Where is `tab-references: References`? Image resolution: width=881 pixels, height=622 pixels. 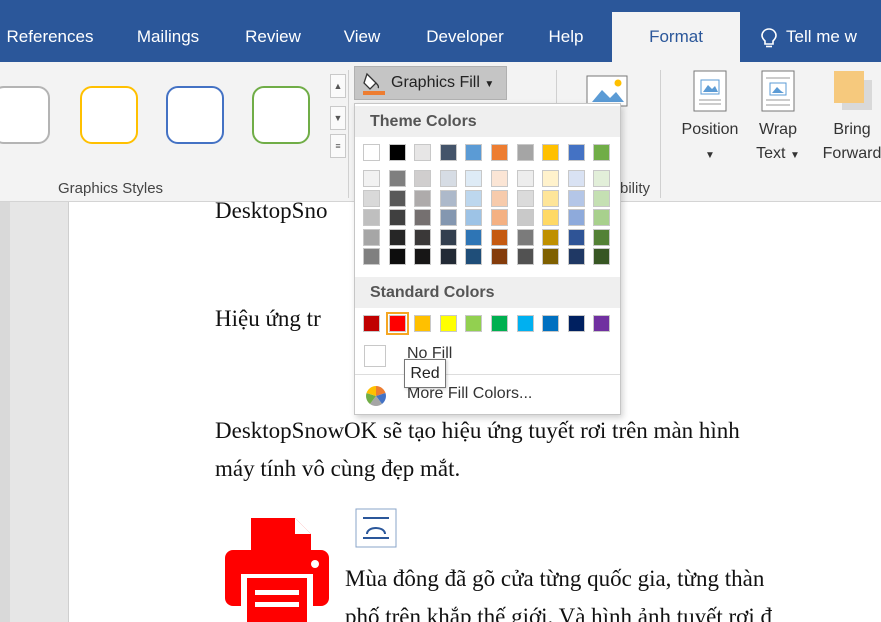
tab-references: References is located at coordinates (50, 38).